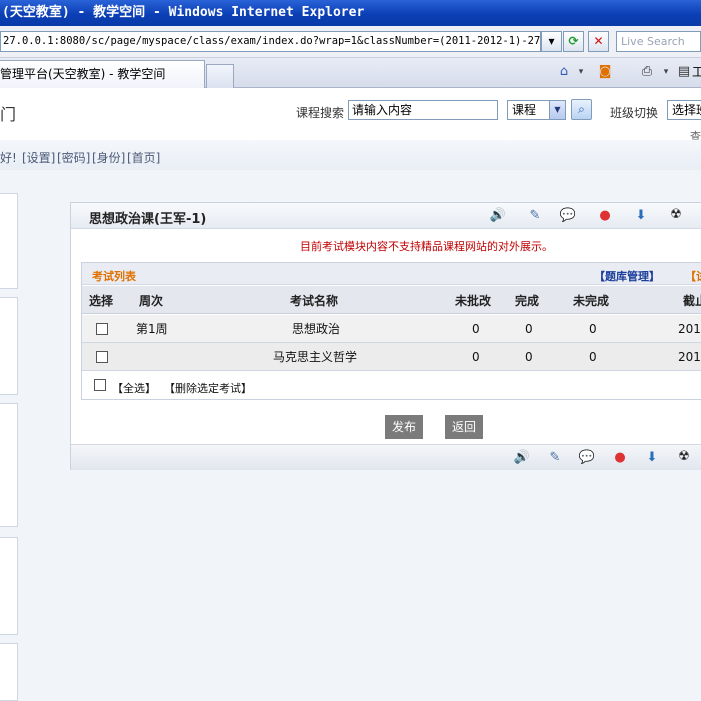 The height and width of the screenshot is (701, 701). Describe the element at coordinates (320, 113) in the screenshot. I see `course-search-label: 课程搜索` at that location.